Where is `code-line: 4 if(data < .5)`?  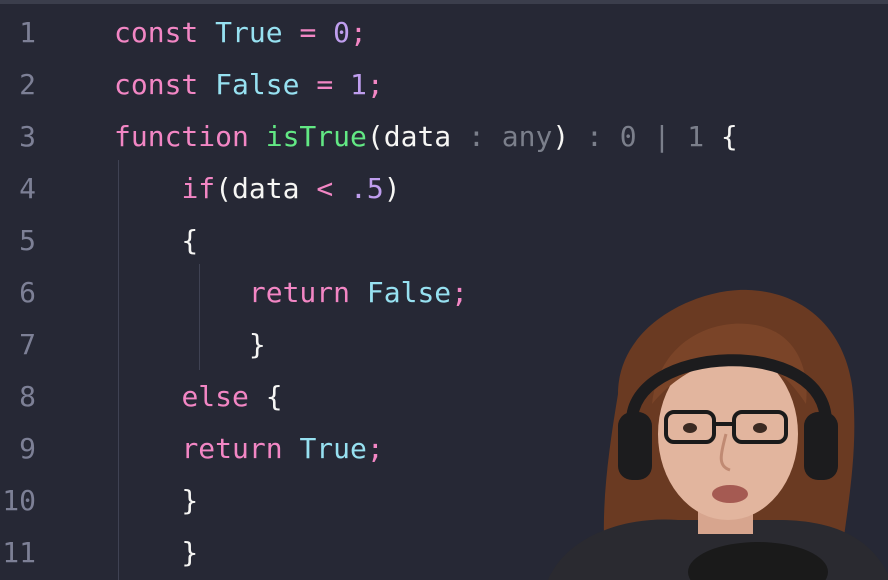
code-line: 4 if(data < .5) is located at coordinates (444, 189).